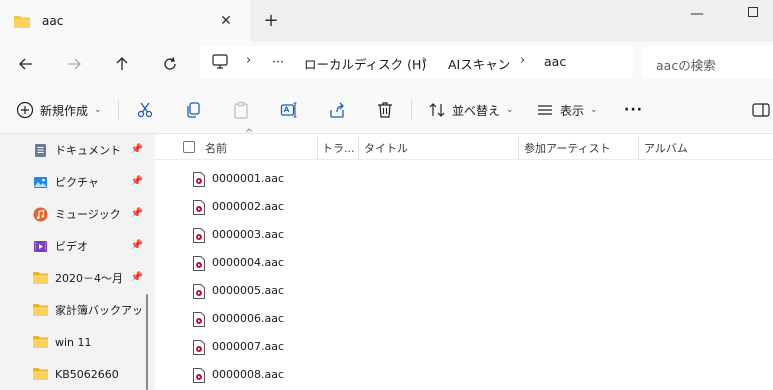  Describe the element at coordinates (88, 310) in the screenshot. I see `sidebar-item-household-backup: 家計簿バックアップ` at that location.